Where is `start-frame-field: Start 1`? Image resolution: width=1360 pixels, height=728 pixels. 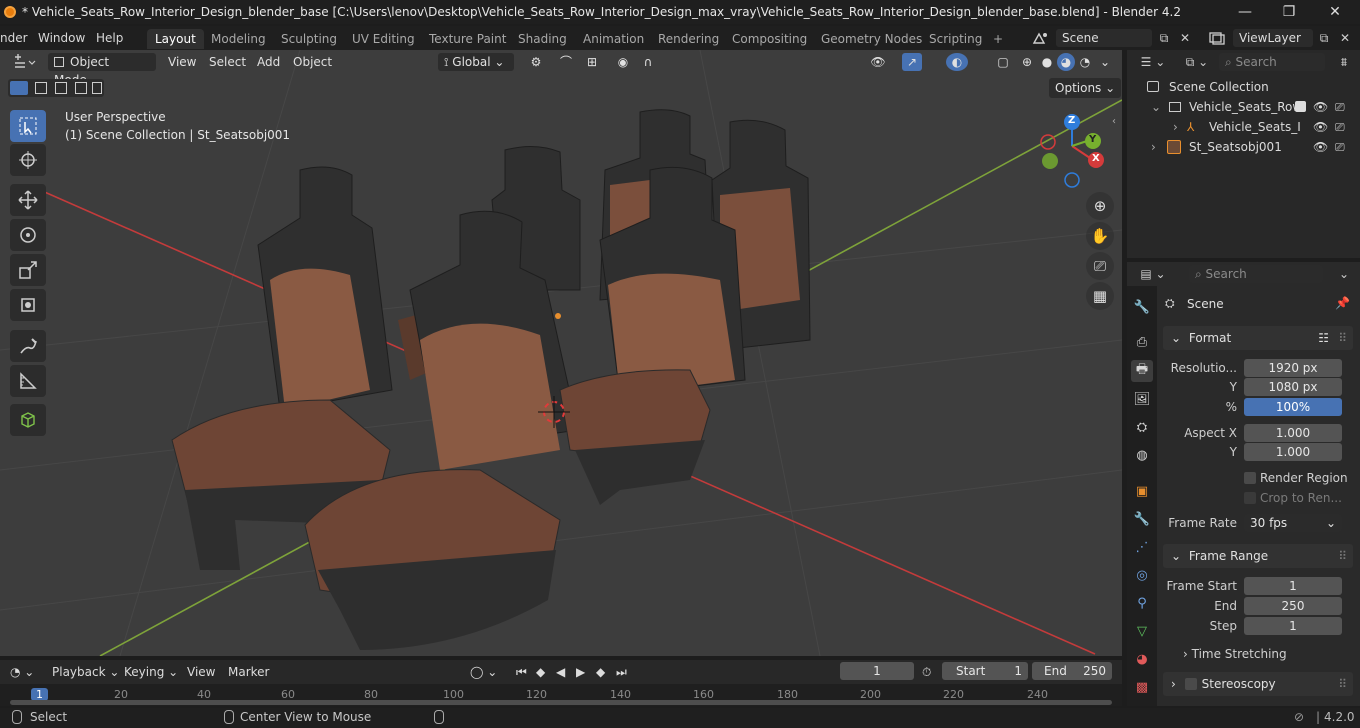
start-frame-field: Start 1 is located at coordinates (985, 671).